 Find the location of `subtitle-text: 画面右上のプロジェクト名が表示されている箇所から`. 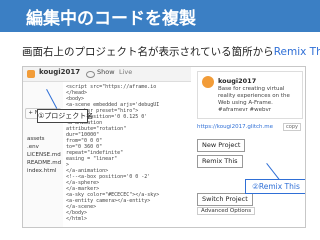

subtitle-text: 画面右上のプロジェクト名が表示されている箇所から is located at coordinates (148, 52).